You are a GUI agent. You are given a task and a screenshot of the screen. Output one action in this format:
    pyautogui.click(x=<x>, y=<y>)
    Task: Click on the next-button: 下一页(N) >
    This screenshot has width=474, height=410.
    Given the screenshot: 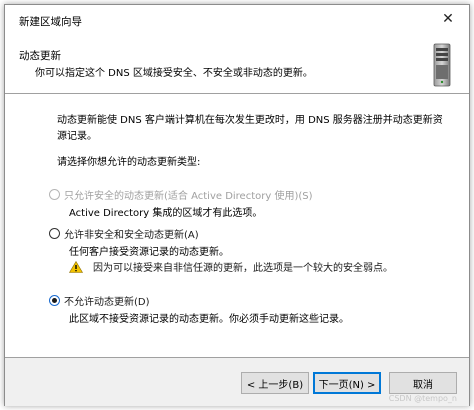 What is the action you would take?
    pyautogui.click(x=347, y=383)
    